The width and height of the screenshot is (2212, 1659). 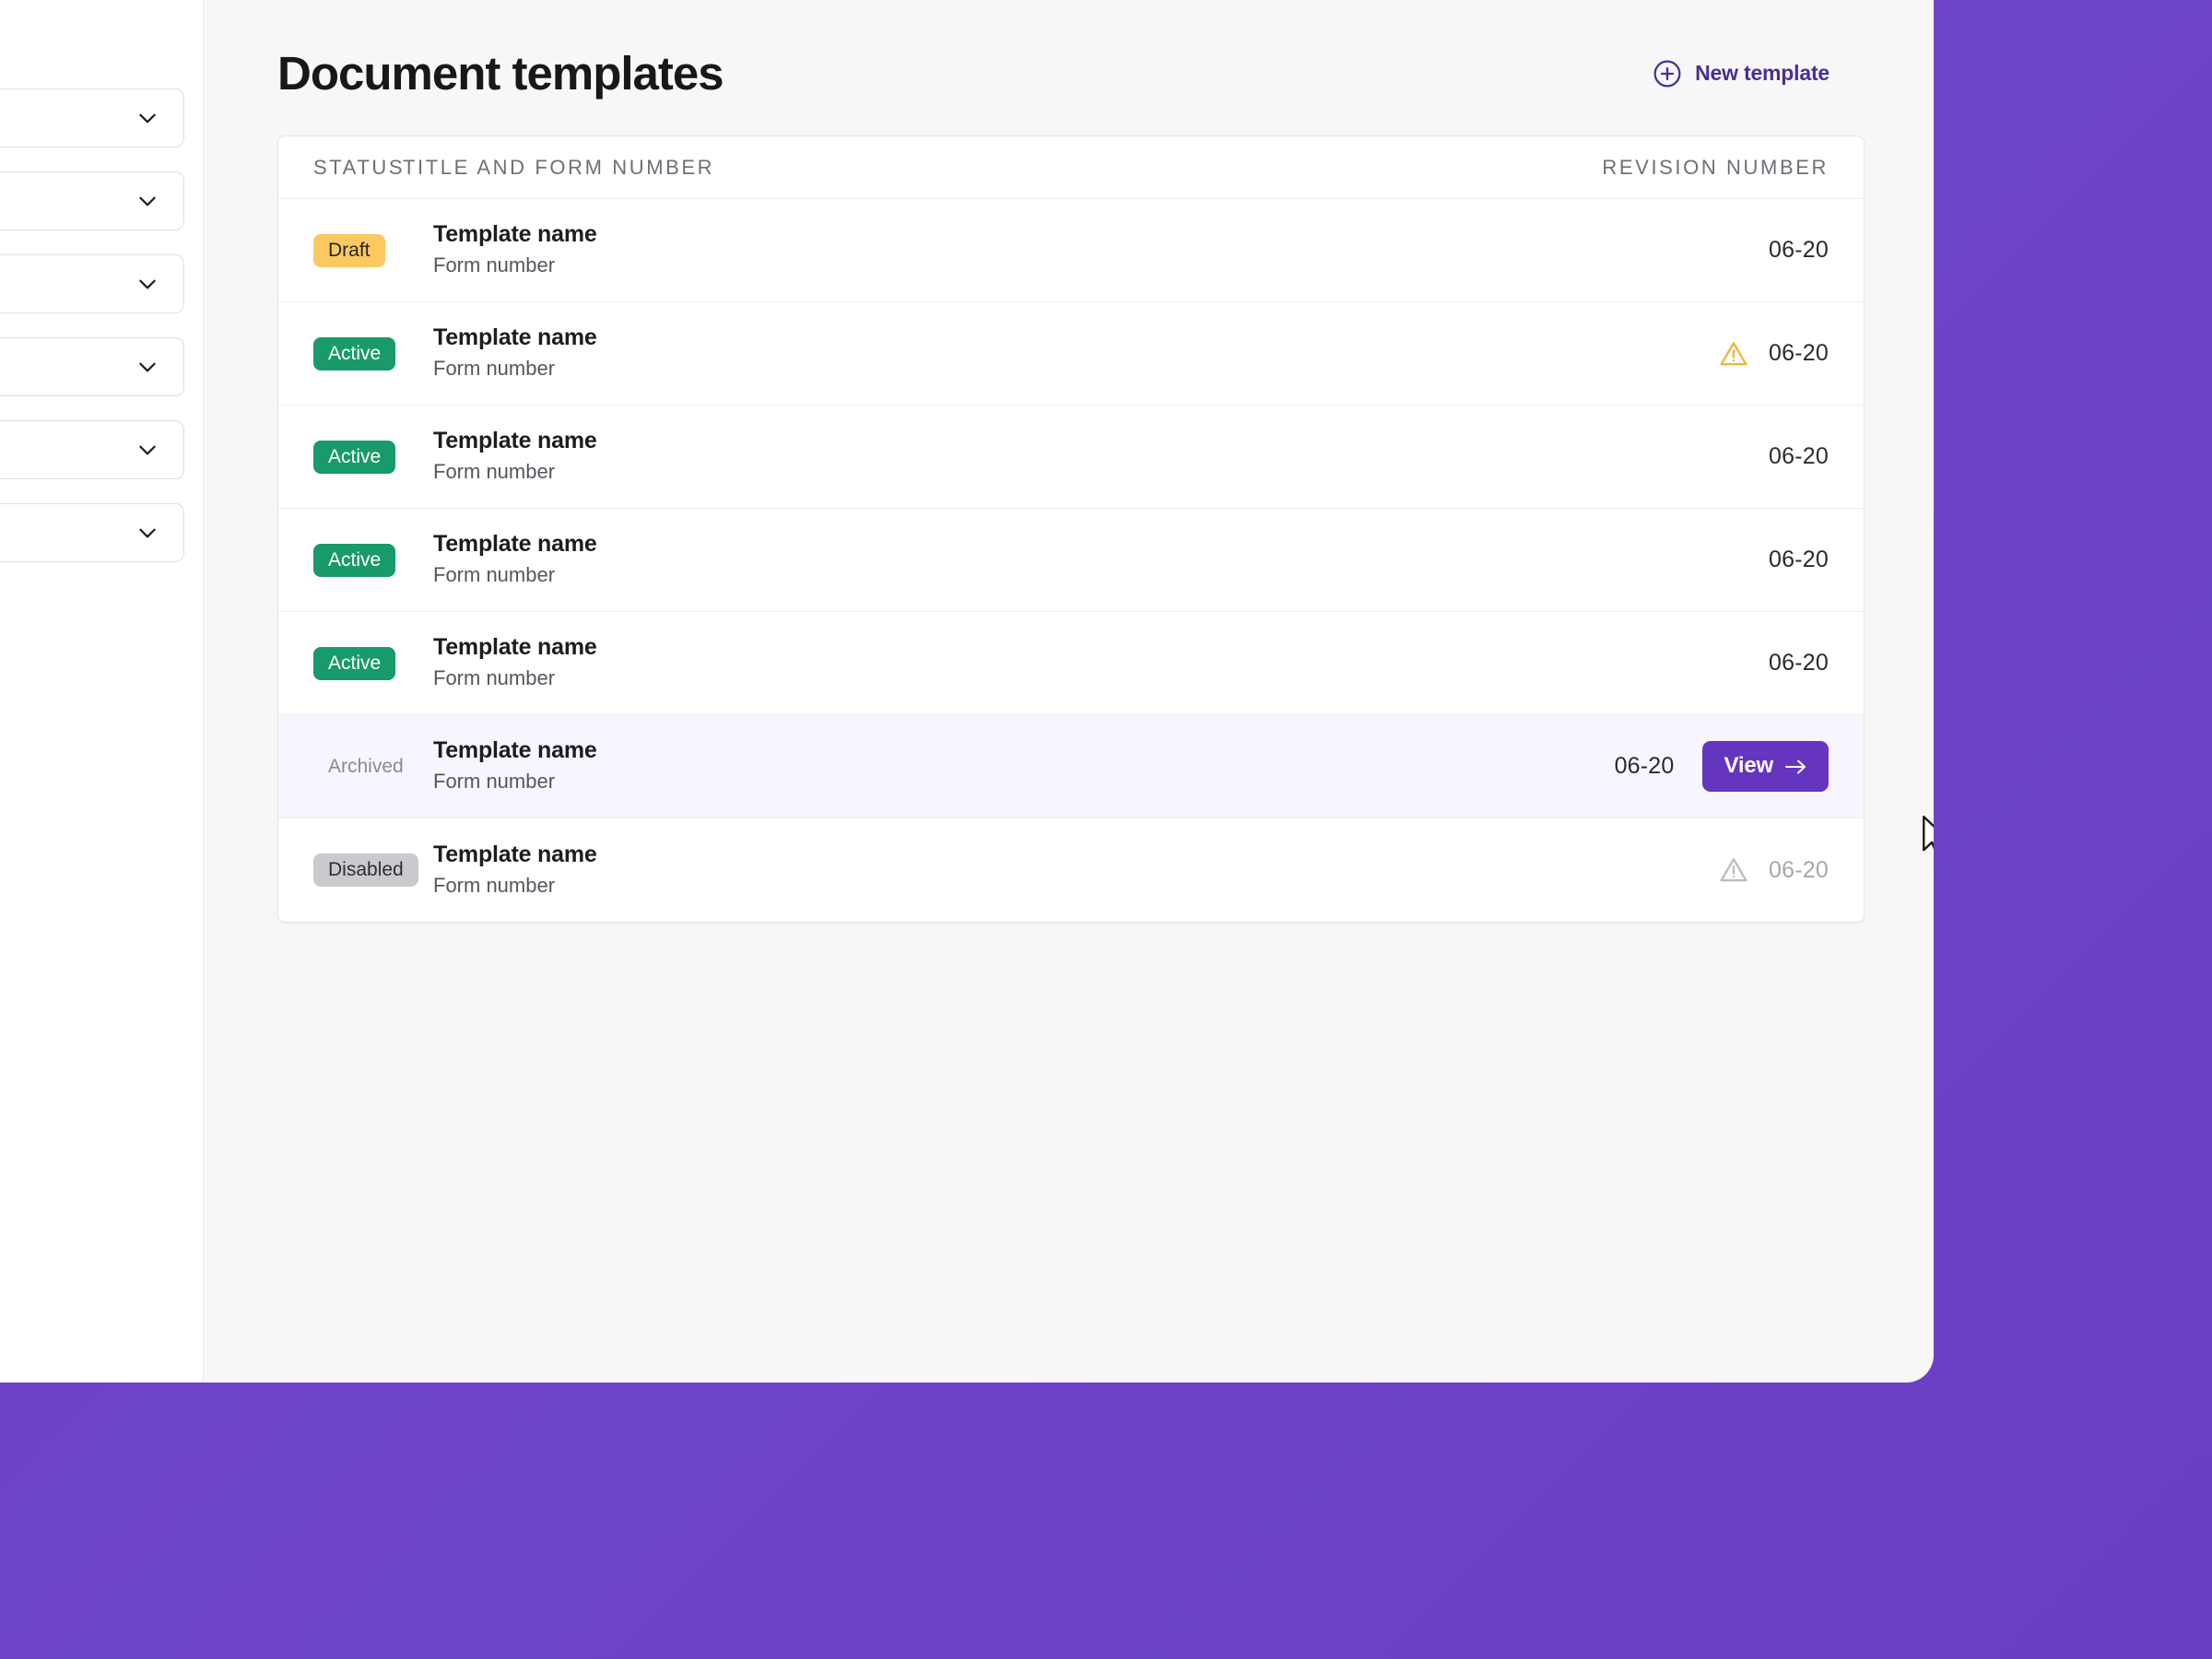 I want to click on view-button-label: View, so click(x=1749, y=766).